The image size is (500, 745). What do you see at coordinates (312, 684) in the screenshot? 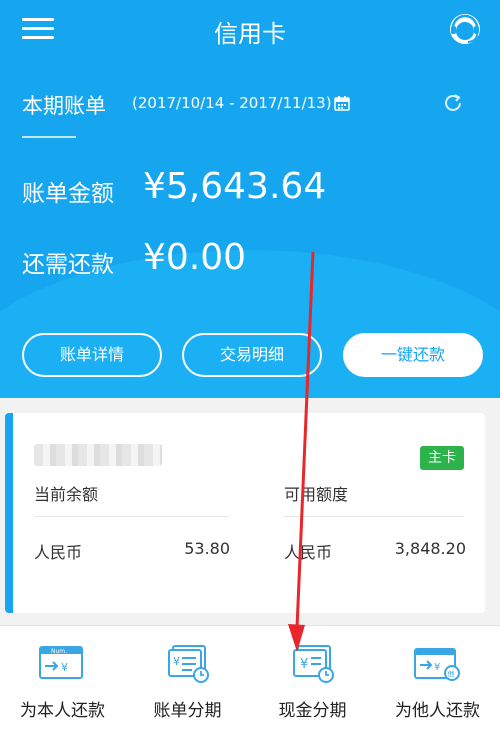
I see `cash-installment-action: ¥ 现金分期` at bounding box center [312, 684].